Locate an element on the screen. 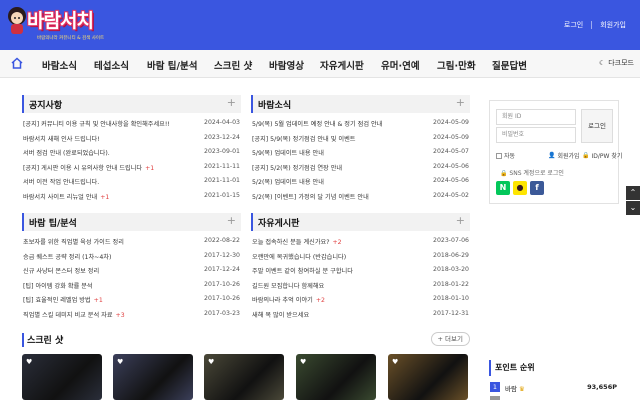 This screenshot has height=400, width=640. post-row: 5/9(목) 업데이트 내용 안내 2024-05-07 is located at coordinates (360, 152).